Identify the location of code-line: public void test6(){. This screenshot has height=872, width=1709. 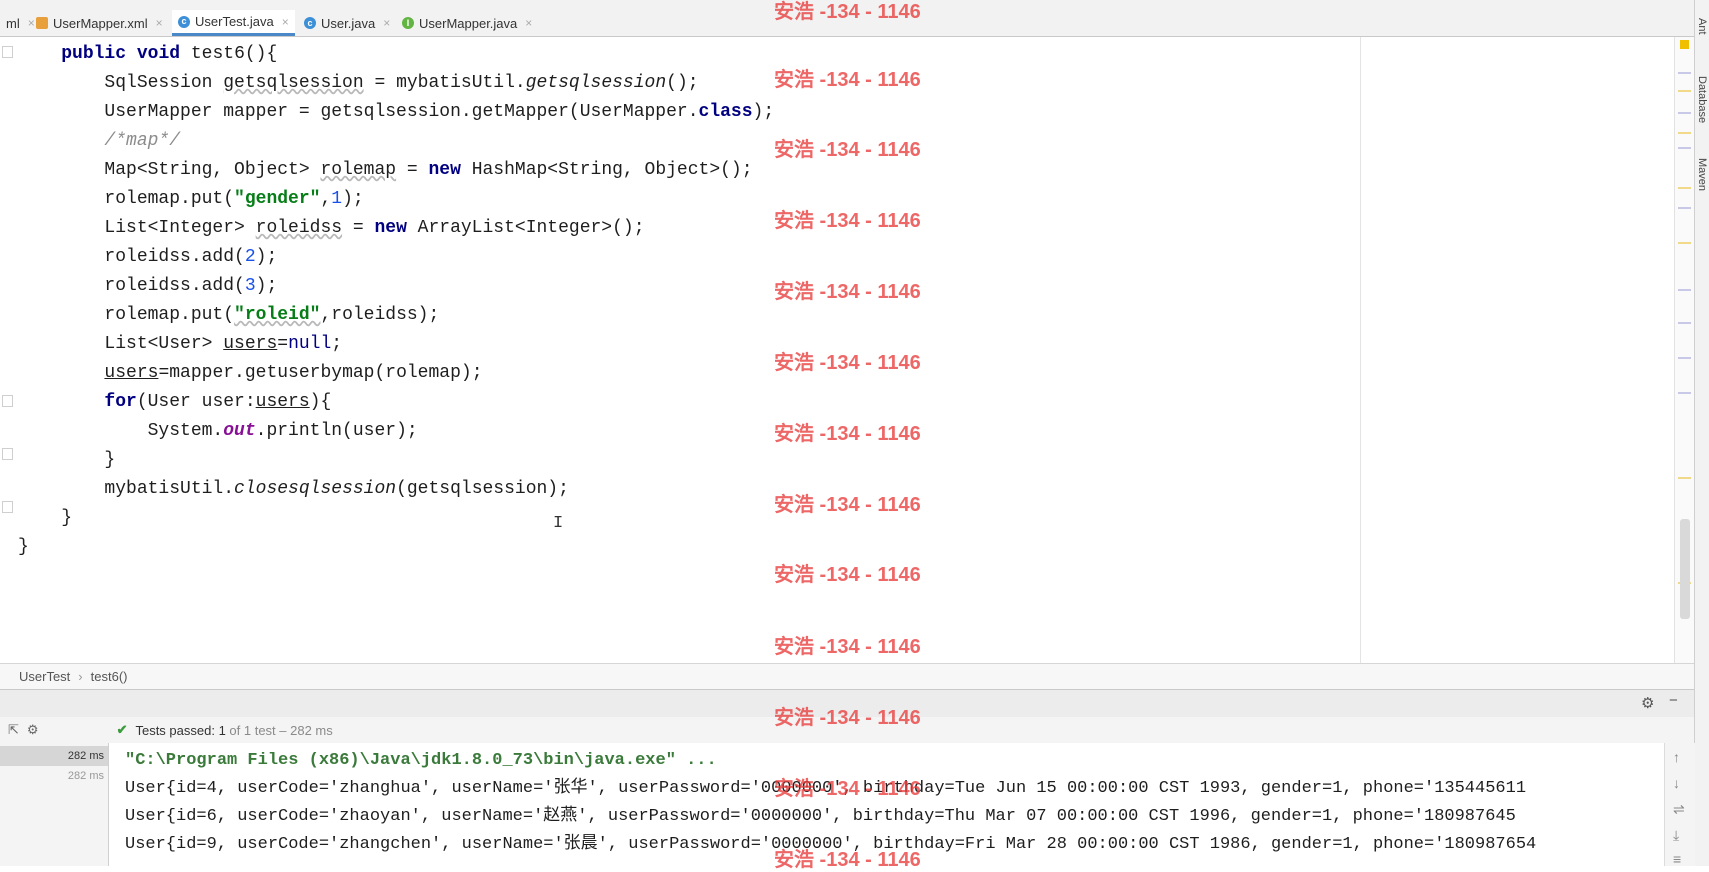
(169, 54).